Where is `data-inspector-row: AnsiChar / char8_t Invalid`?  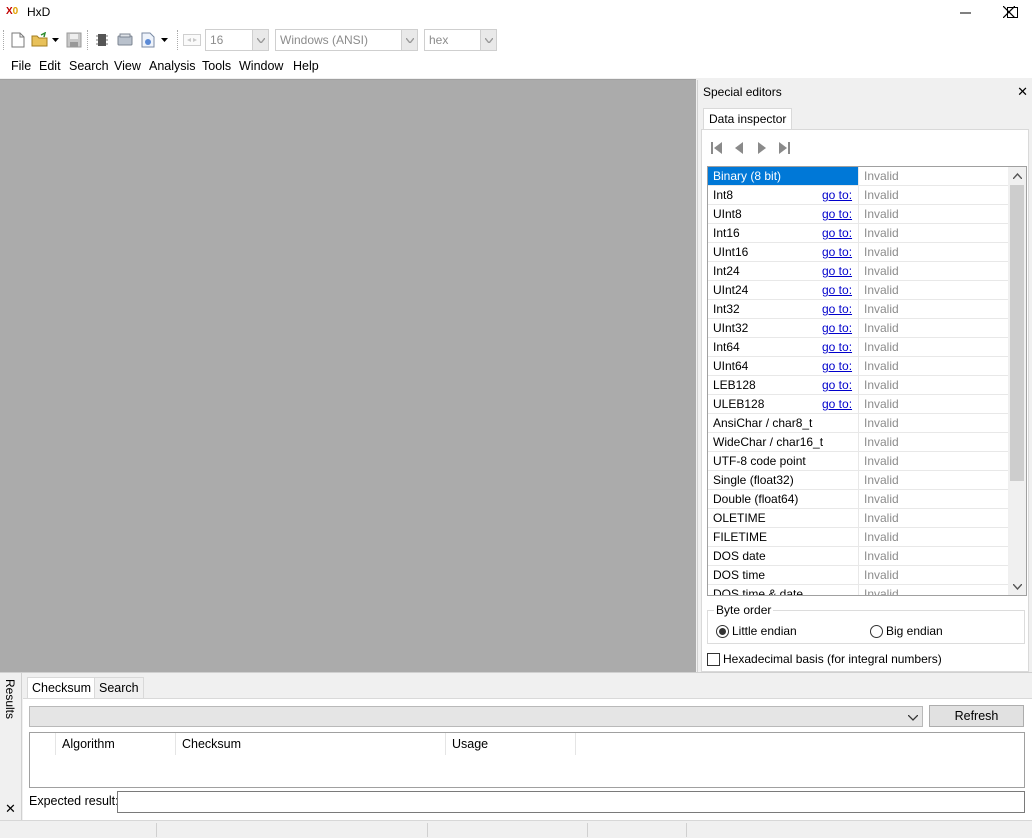
data-inspector-row: AnsiChar / char8_t Invalid is located at coordinates (858, 423).